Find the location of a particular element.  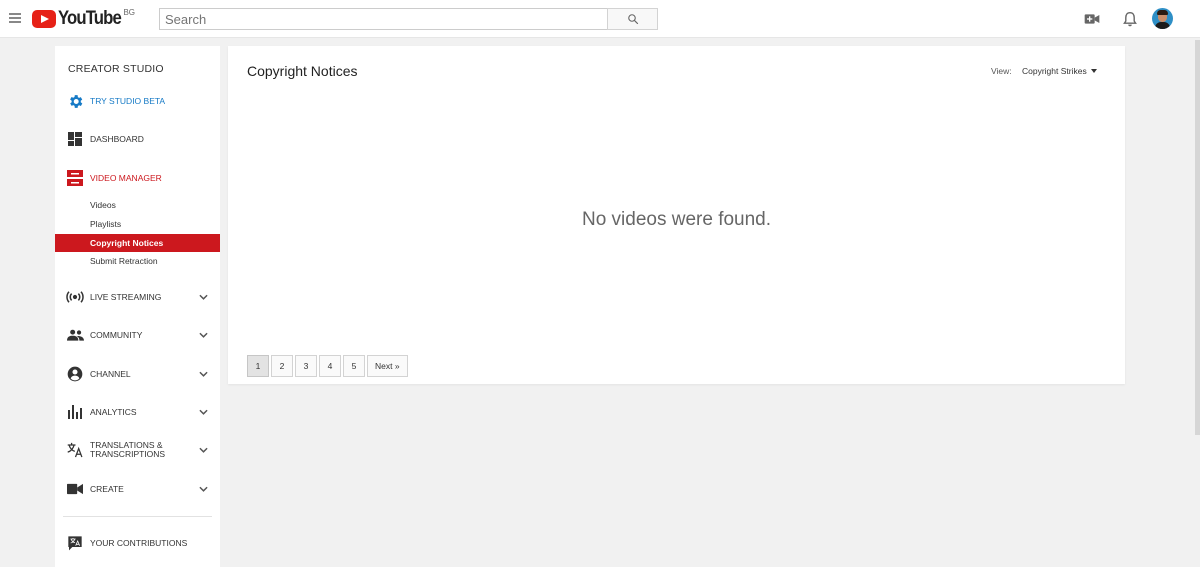

pagination: 1 2 3 4 5 Next » is located at coordinates (328, 366).